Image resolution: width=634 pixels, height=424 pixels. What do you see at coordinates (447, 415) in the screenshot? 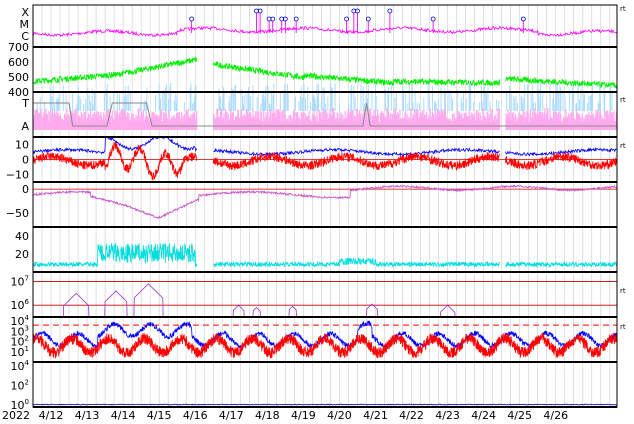
I see `x-tick-label: 4/23` at bounding box center [447, 415].